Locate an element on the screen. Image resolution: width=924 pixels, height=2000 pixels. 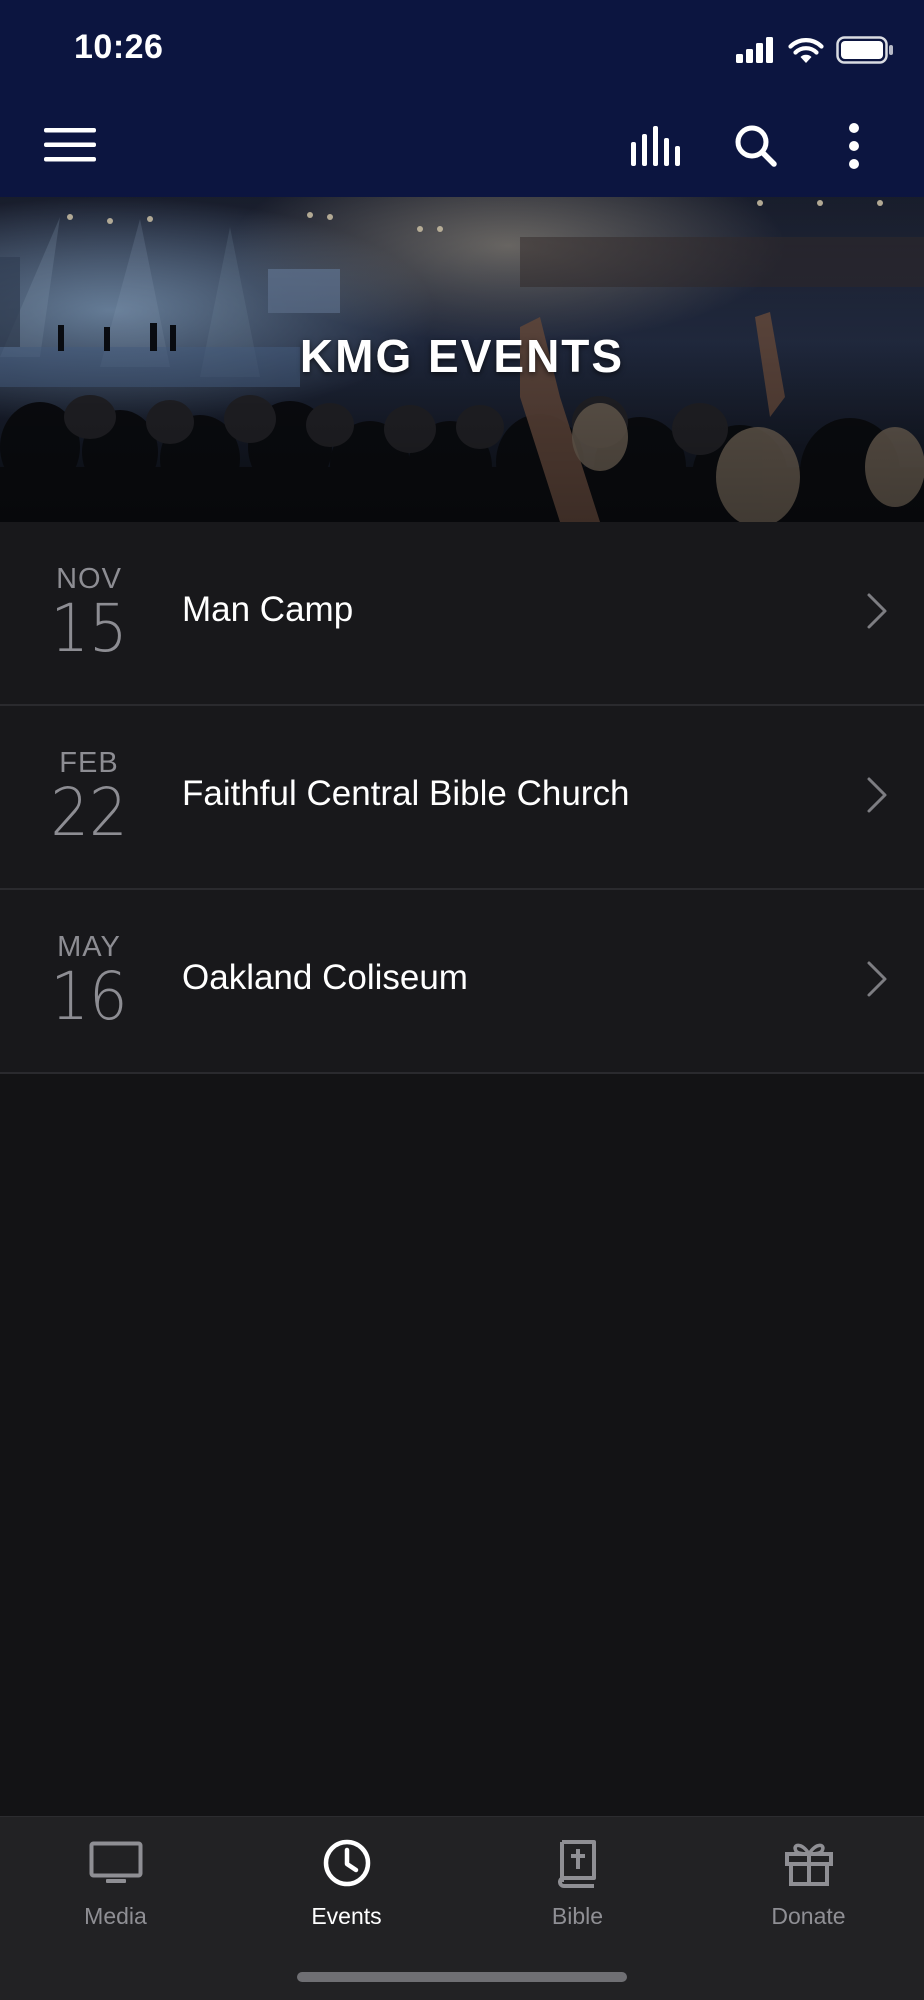
search-icon is located at coordinates (756, 148).